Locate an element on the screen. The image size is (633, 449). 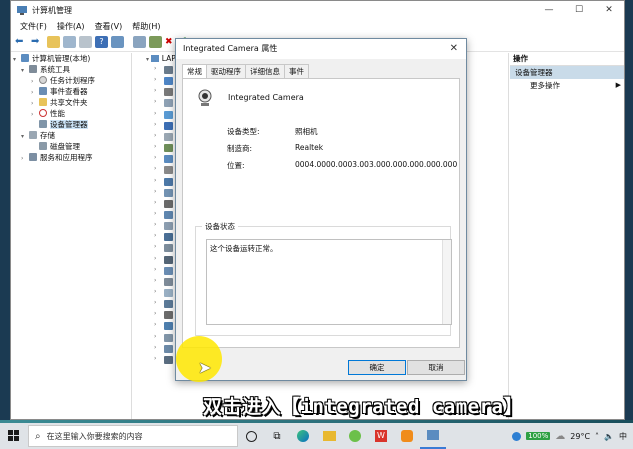
back-icon: ⬅ is located at coordinates (21, 42).